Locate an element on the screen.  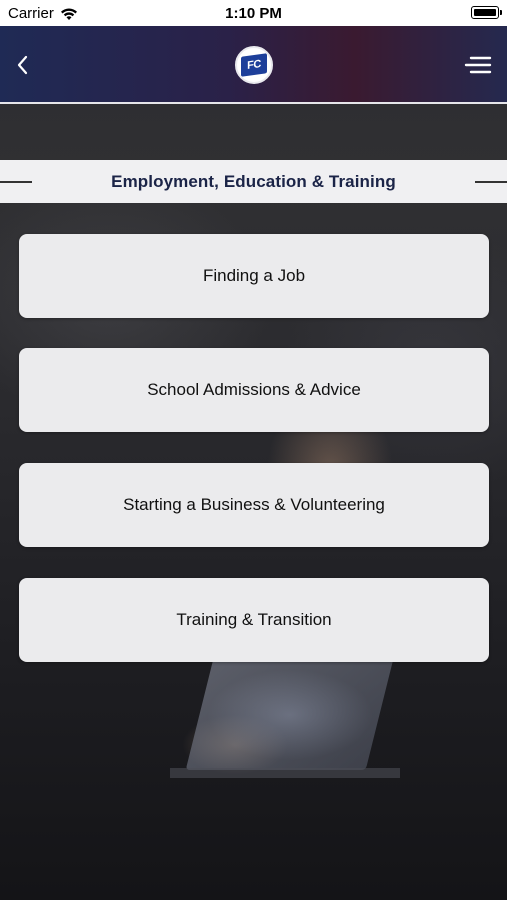
battery-group is located at coordinates (486, 12).